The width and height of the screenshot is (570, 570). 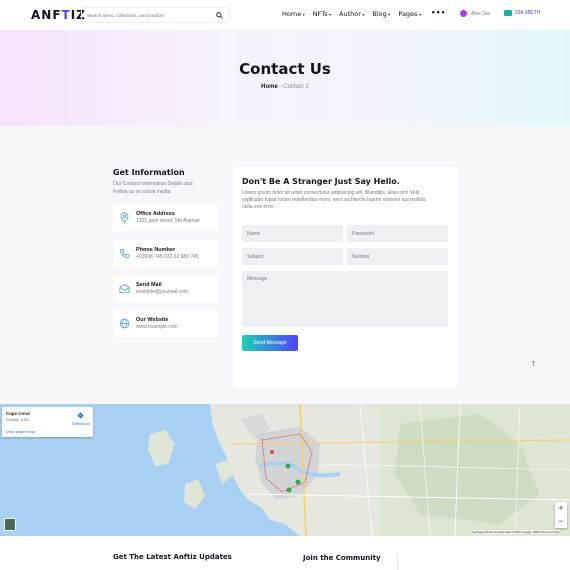 What do you see at coordinates (381, 14) in the screenshot?
I see `nav-blog: Blog ▾` at bounding box center [381, 14].